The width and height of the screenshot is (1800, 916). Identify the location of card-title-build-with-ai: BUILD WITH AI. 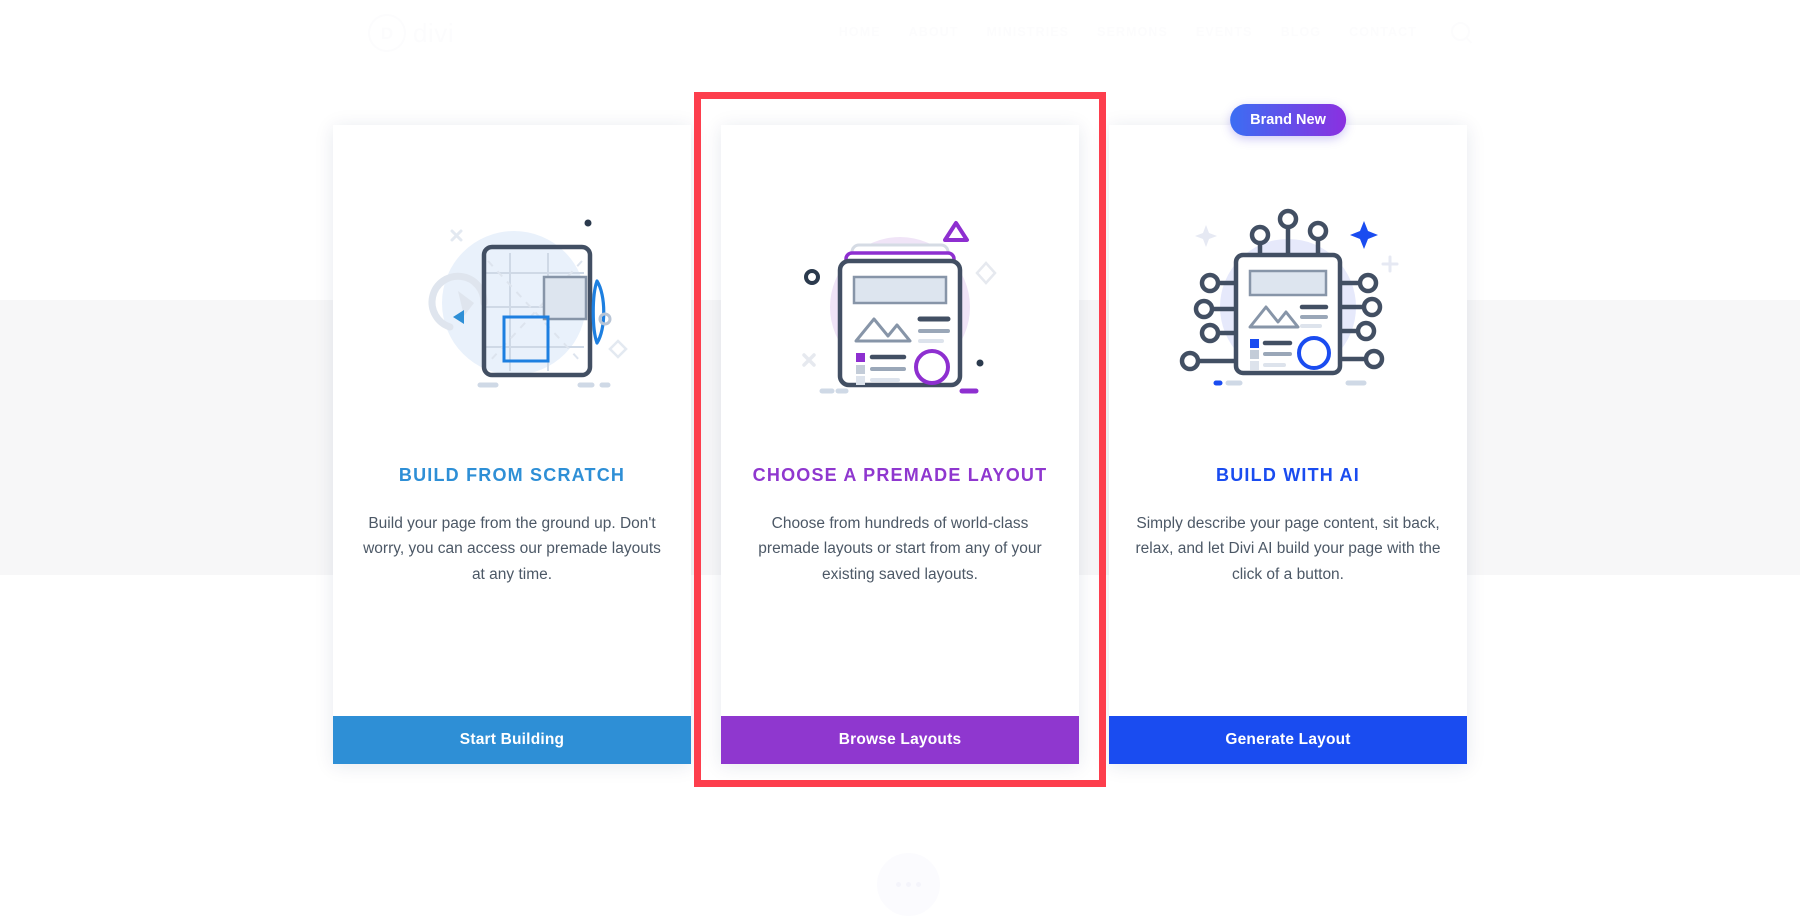
(1288, 475).